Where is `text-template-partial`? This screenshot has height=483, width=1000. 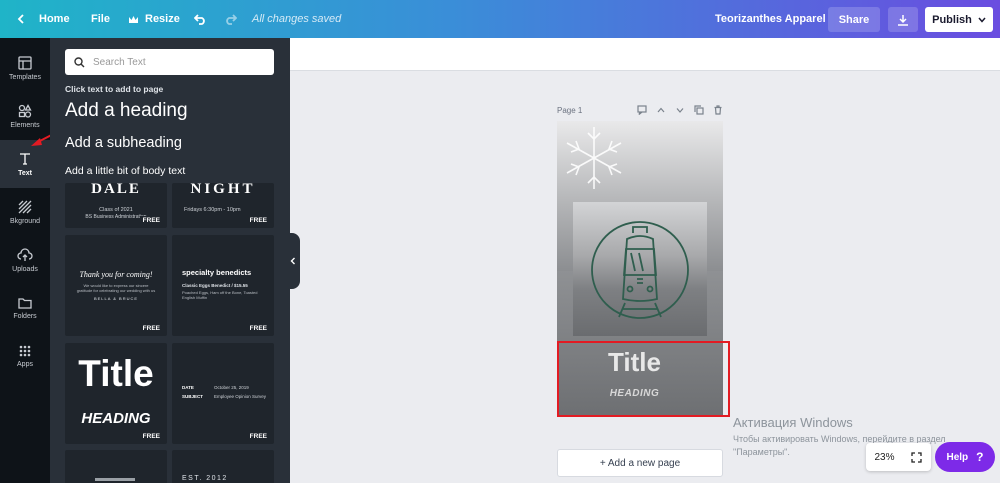 text-template-partial is located at coordinates (116, 466).